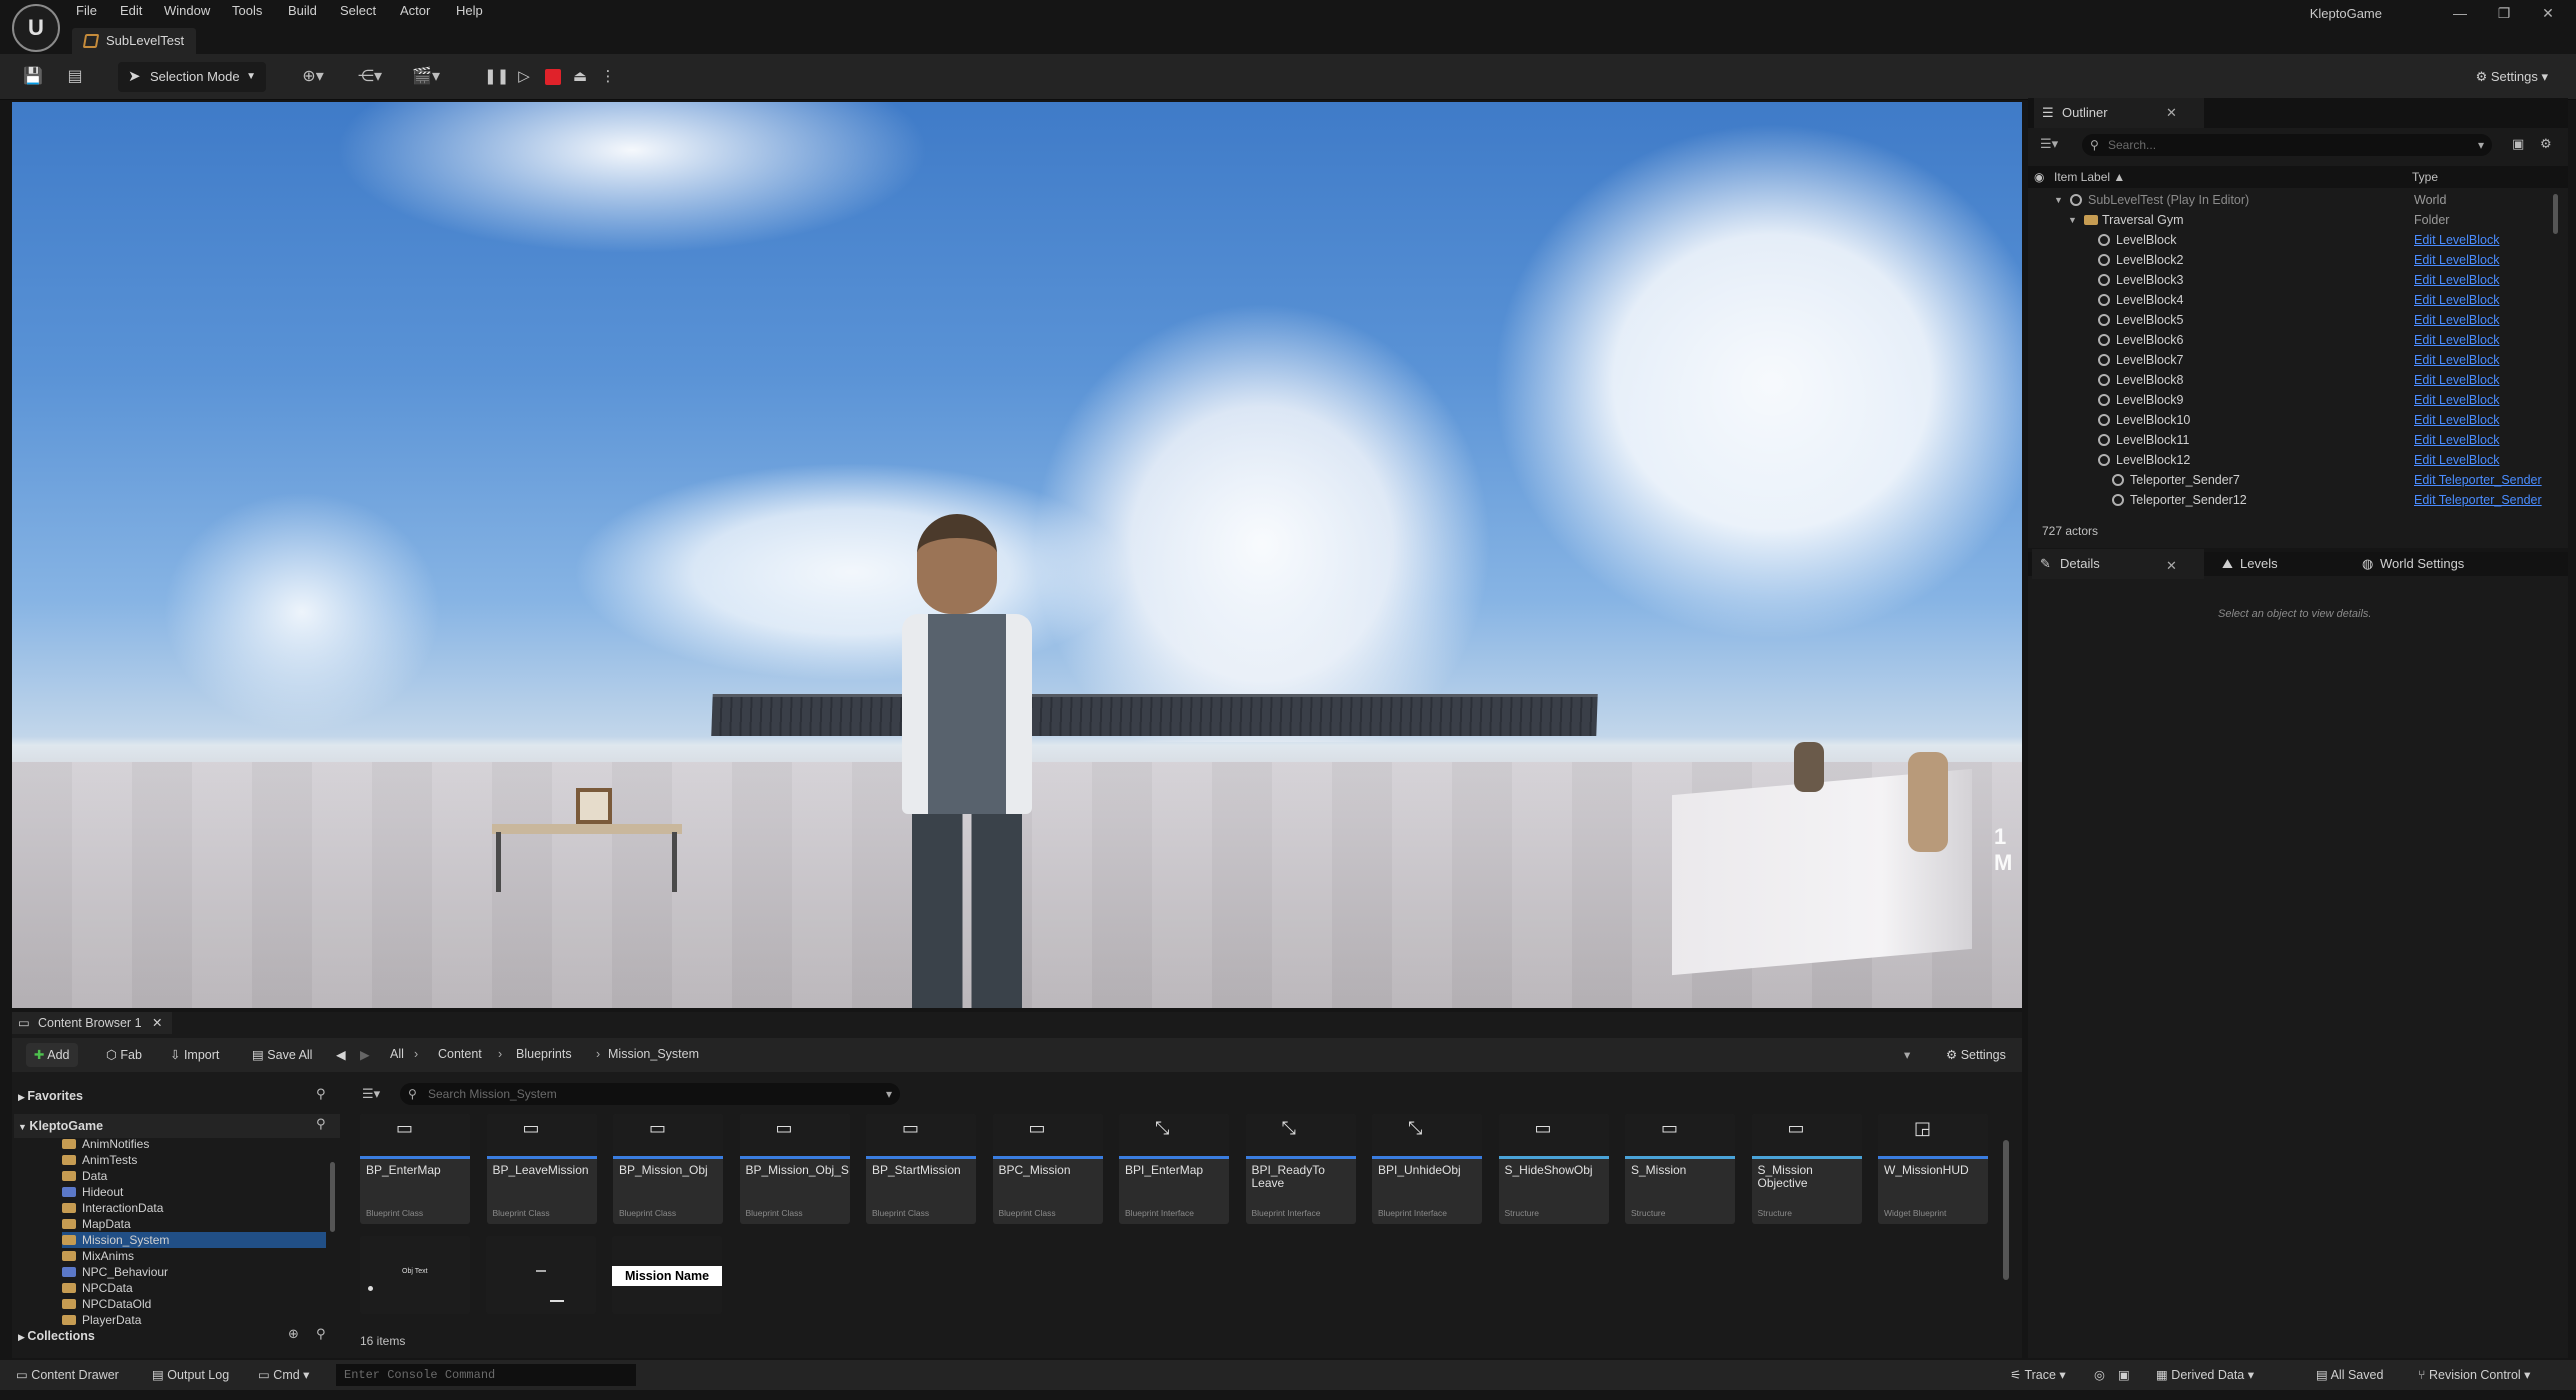 The width and height of the screenshot is (2576, 1400). I want to click on folder-tree-item: AnimTests, so click(172, 1160).